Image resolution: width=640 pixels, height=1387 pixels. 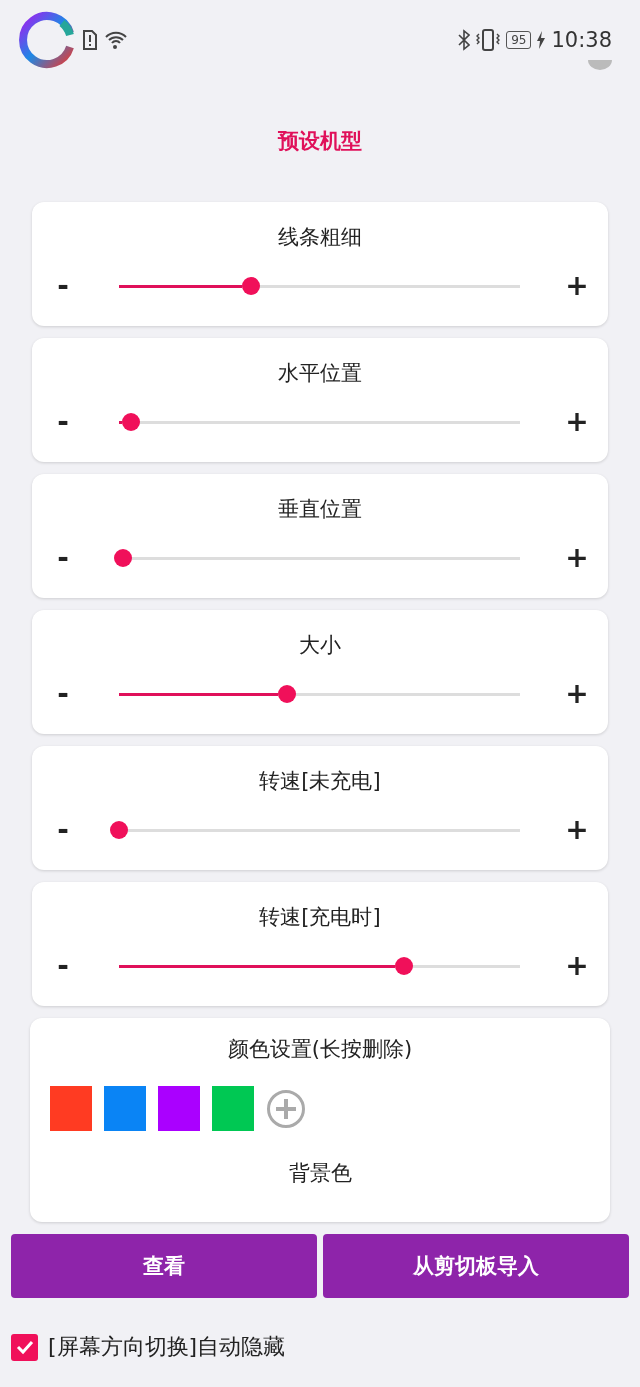 What do you see at coordinates (541, 40) in the screenshot?
I see `charging-icon` at bounding box center [541, 40].